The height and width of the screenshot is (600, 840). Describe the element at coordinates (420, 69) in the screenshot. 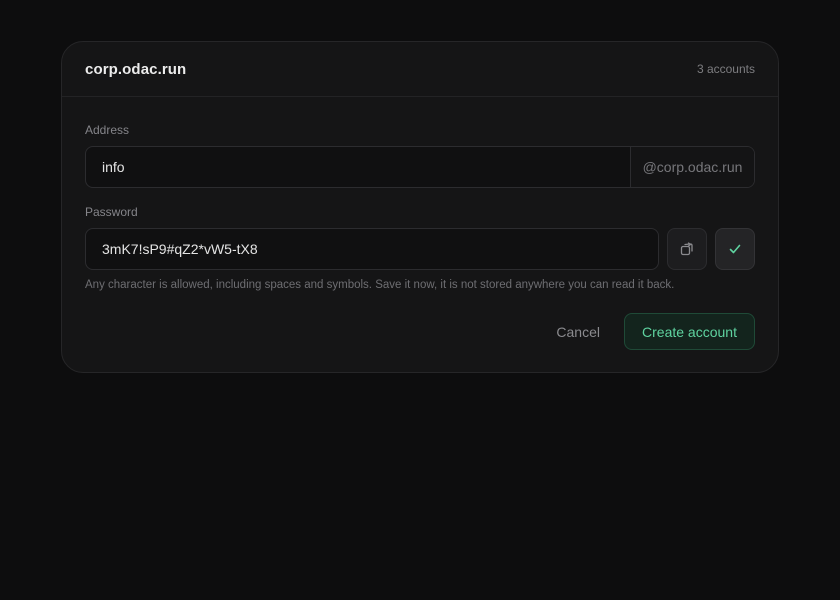

I see `card-header: corp.odac.run 3 accounts` at that location.